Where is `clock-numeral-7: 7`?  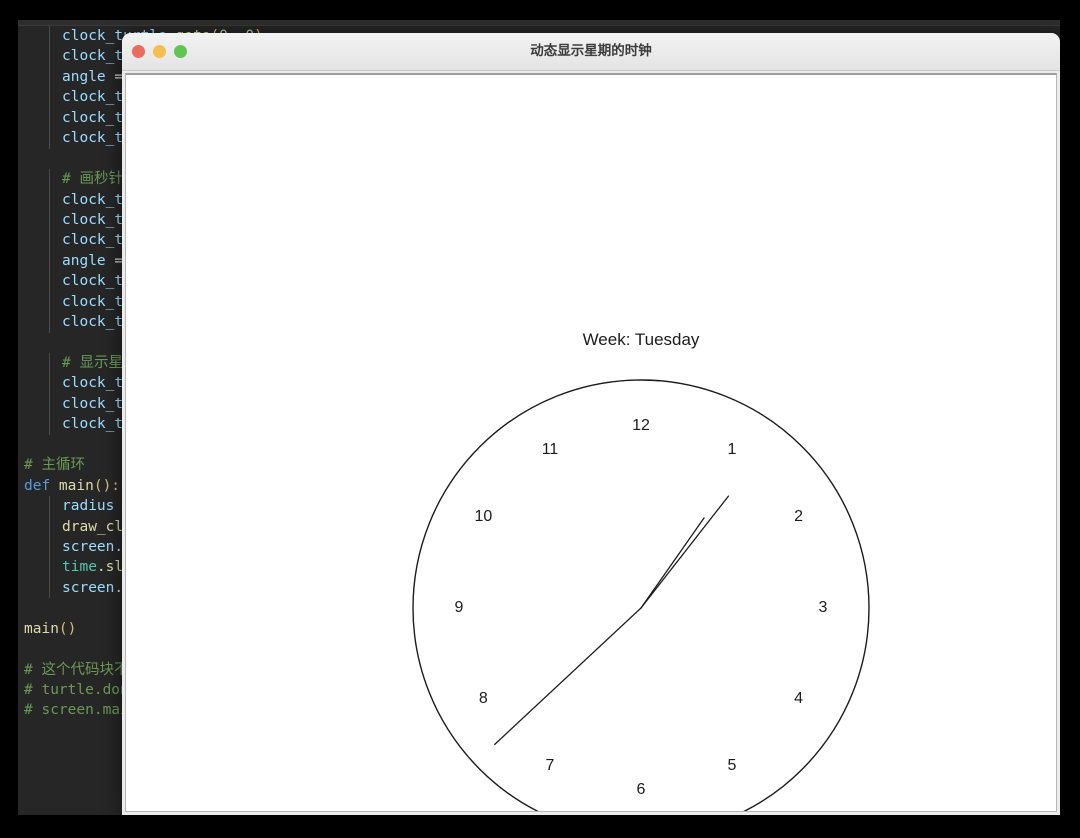
clock-numeral-7: 7 is located at coordinates (550, 765).